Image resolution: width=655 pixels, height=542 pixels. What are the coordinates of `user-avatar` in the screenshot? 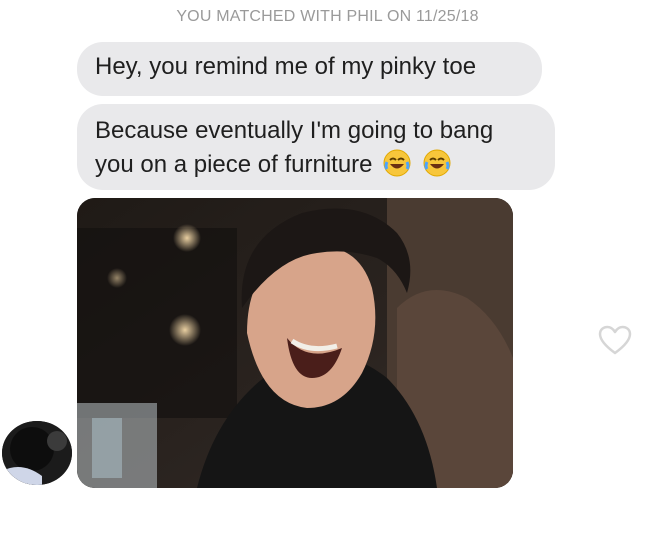 It's located at (37, 453).